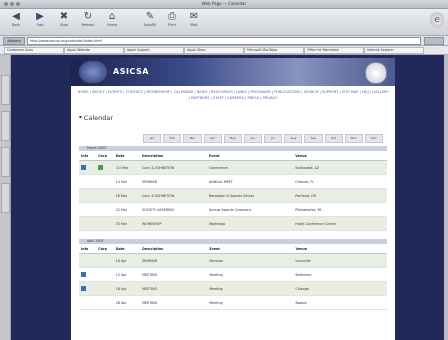 The width and height of the screenshot is (448, 340). Describe the element at coordinates (16, 25) in the screenshot. I see `toolbar-label: Back` at that location.